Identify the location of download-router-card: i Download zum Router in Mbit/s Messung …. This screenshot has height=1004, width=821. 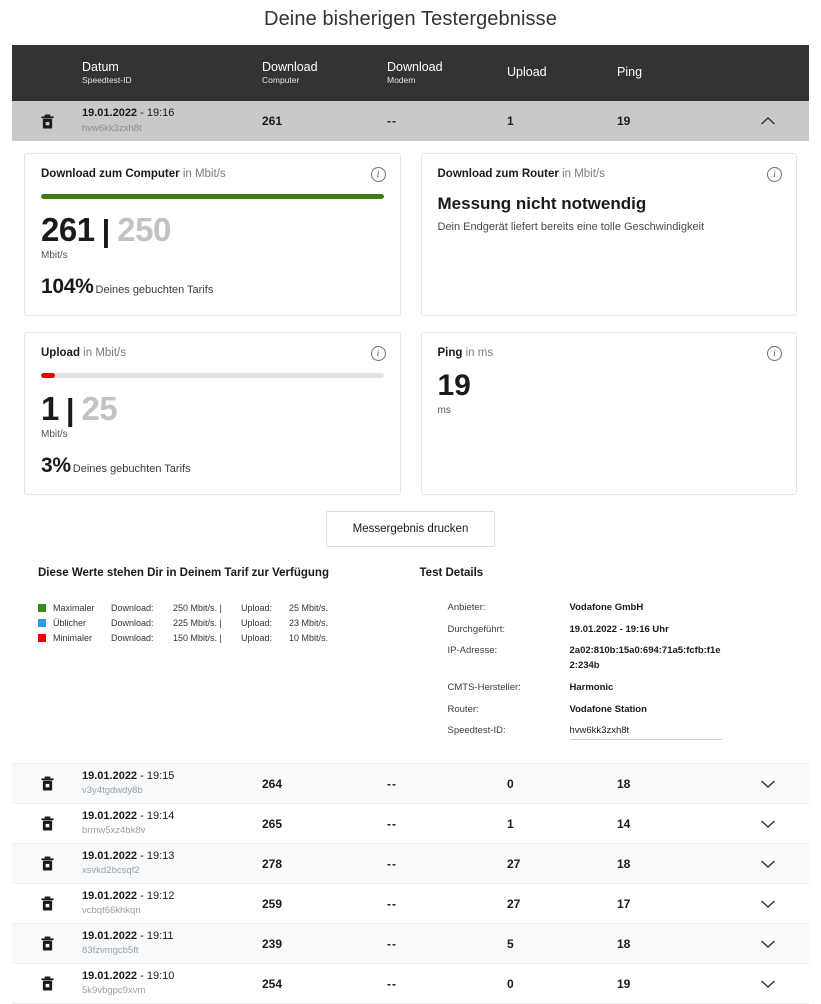
(608, 234).